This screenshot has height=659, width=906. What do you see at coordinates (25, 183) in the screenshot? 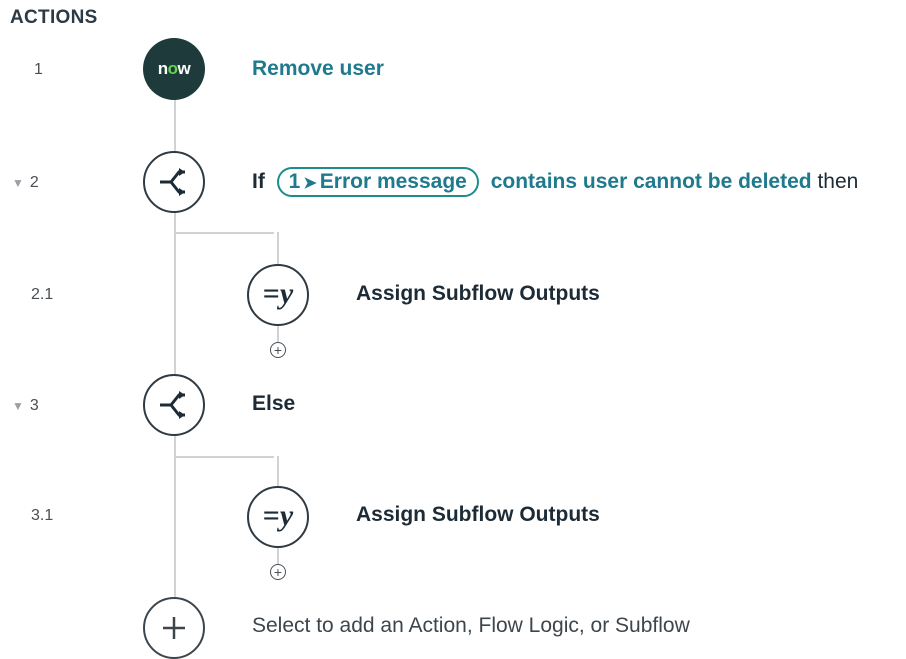
I see `step-number-2: ▼ 2` at bounding box center [25, 183].